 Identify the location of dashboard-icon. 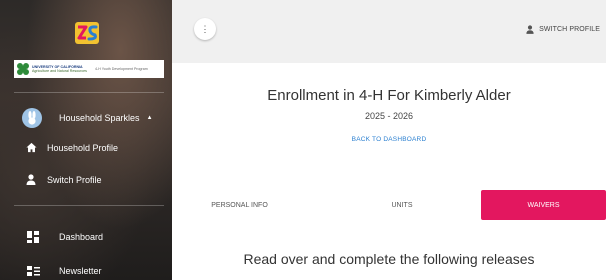
(33, 237).